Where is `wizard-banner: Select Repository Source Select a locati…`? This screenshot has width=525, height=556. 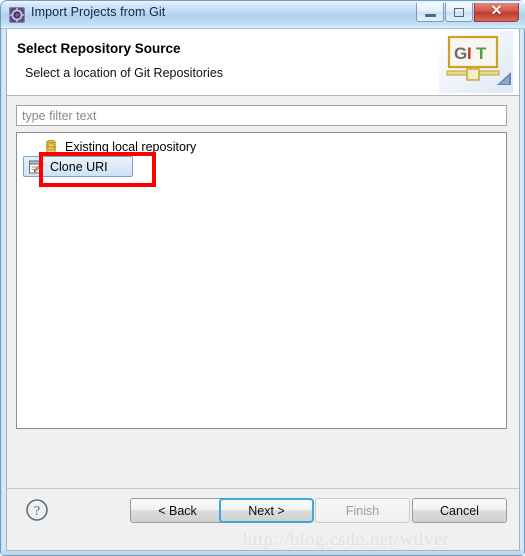
wizard-banner: Select Repository Source Select a locati… is located at coordinates (263, 62).